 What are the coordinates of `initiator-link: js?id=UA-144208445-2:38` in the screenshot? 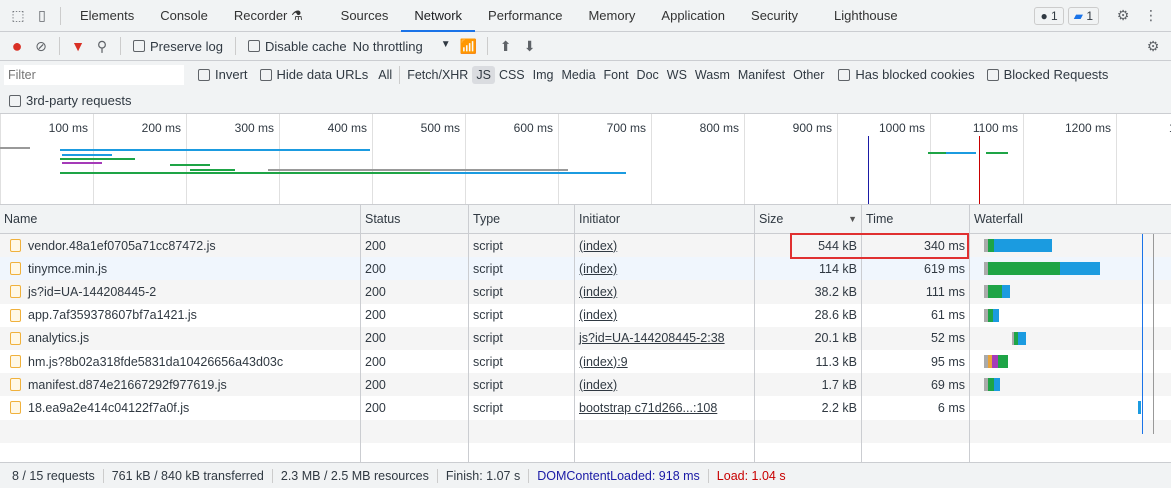 It's located at (652, 338).